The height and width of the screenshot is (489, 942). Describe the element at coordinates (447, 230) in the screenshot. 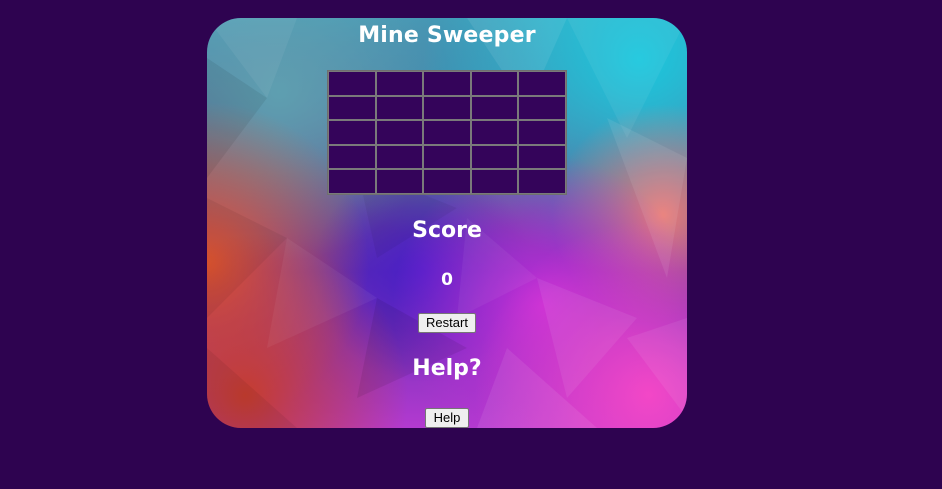

I see `score-label: Score` at that location.